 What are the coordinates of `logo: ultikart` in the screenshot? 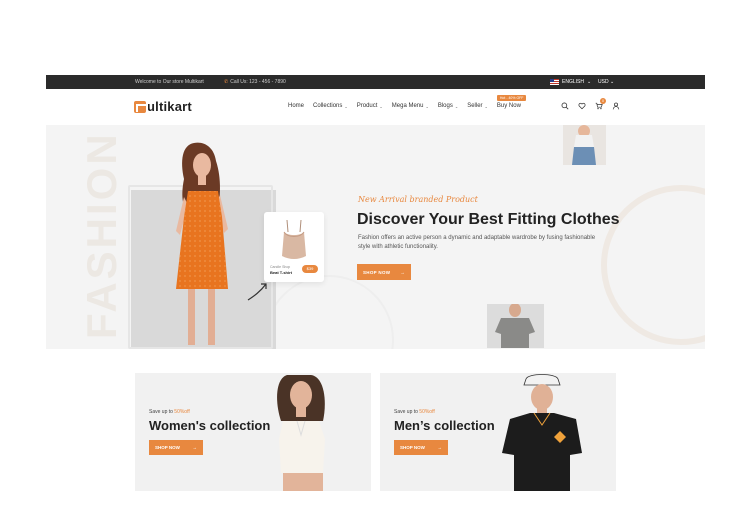 It's located at (163, 106).